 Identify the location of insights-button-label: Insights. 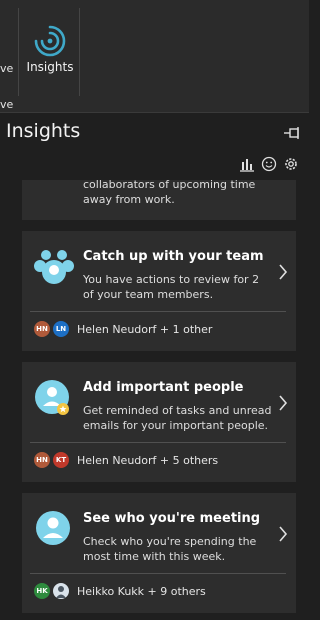
(50, 67).